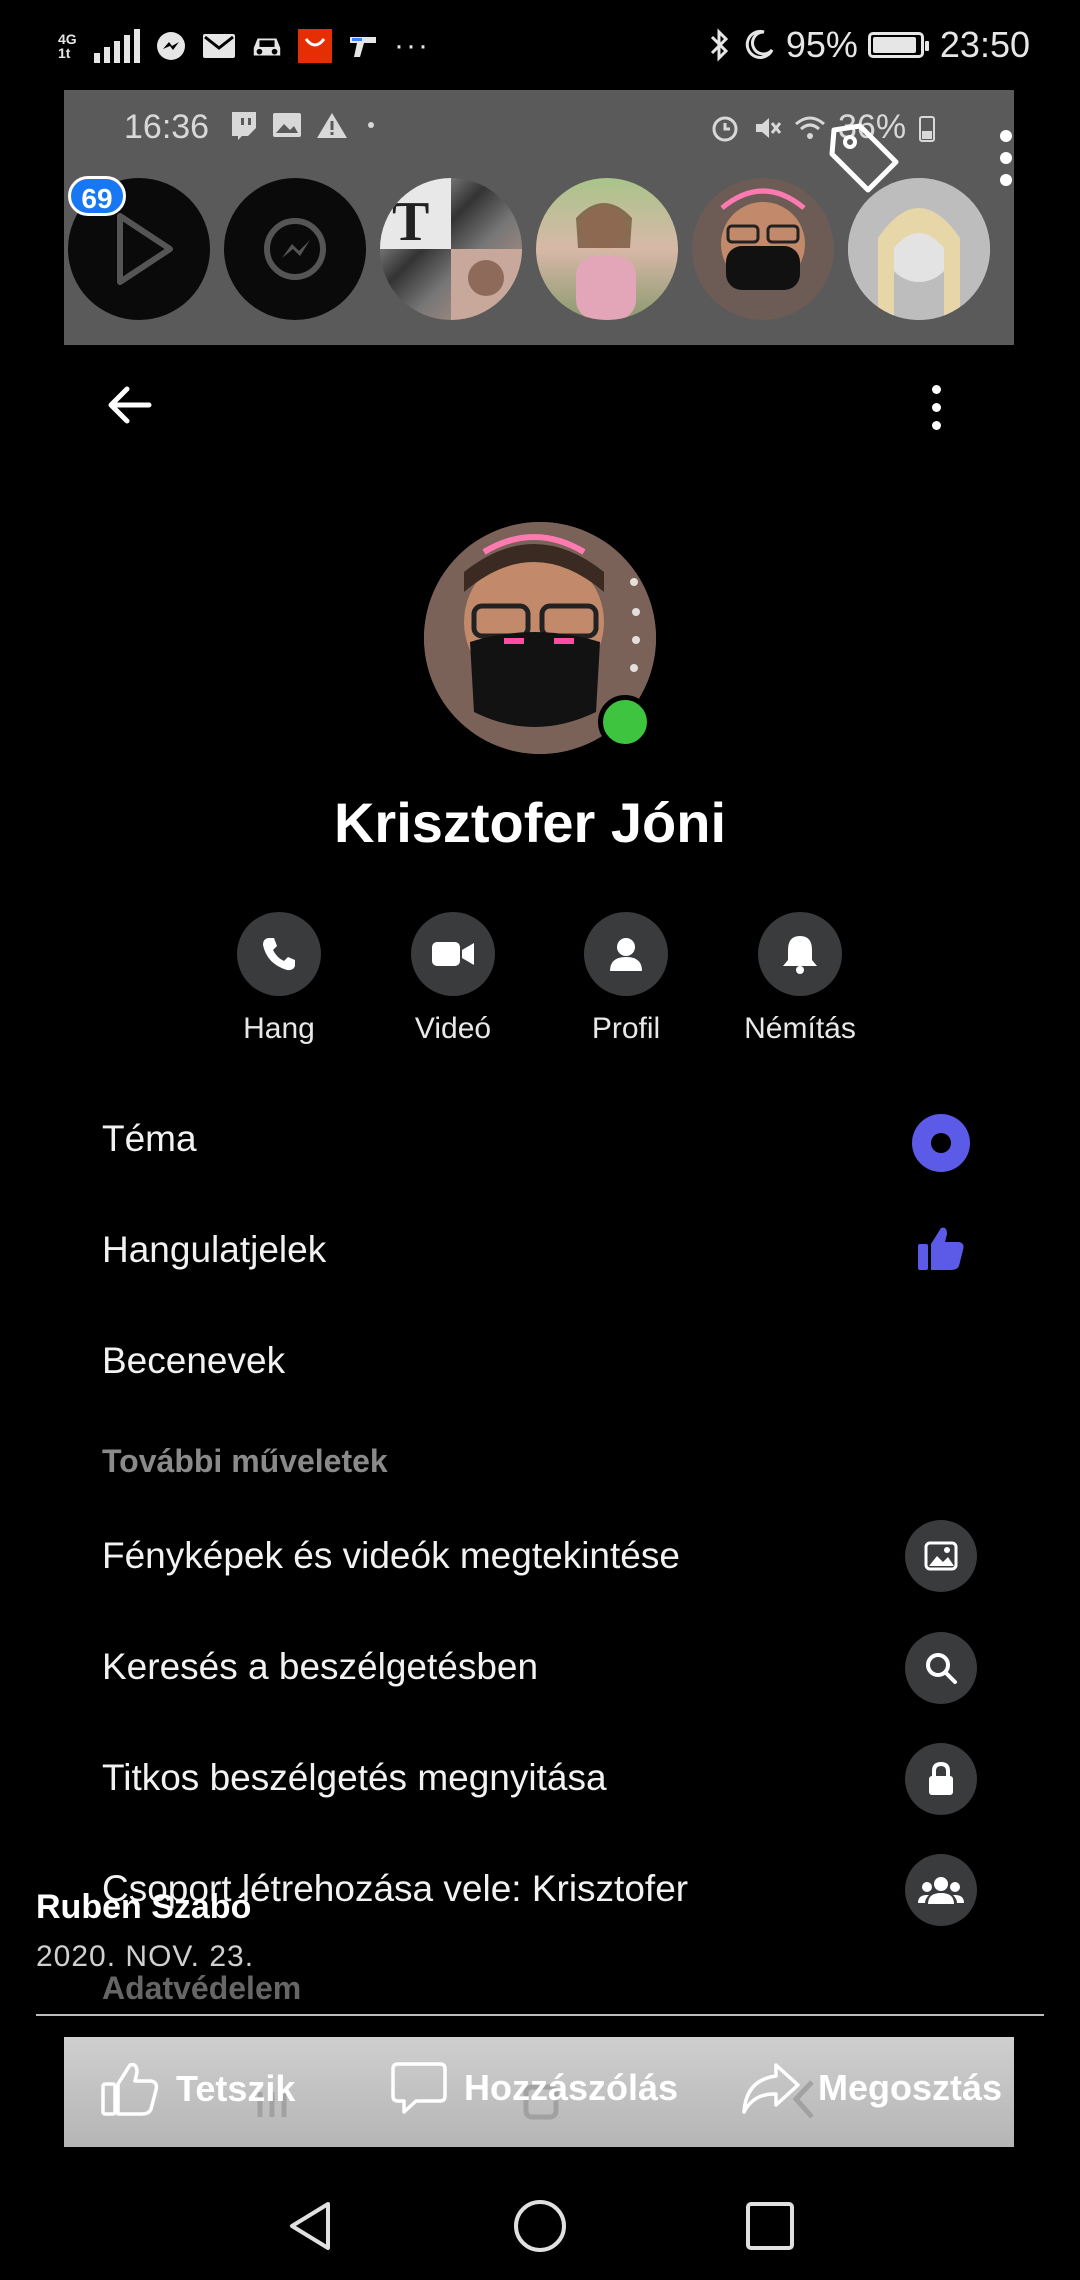 The height and width of the screenshot is (2280, 1080). I want to click on twitch-icon, so click(244, 126).